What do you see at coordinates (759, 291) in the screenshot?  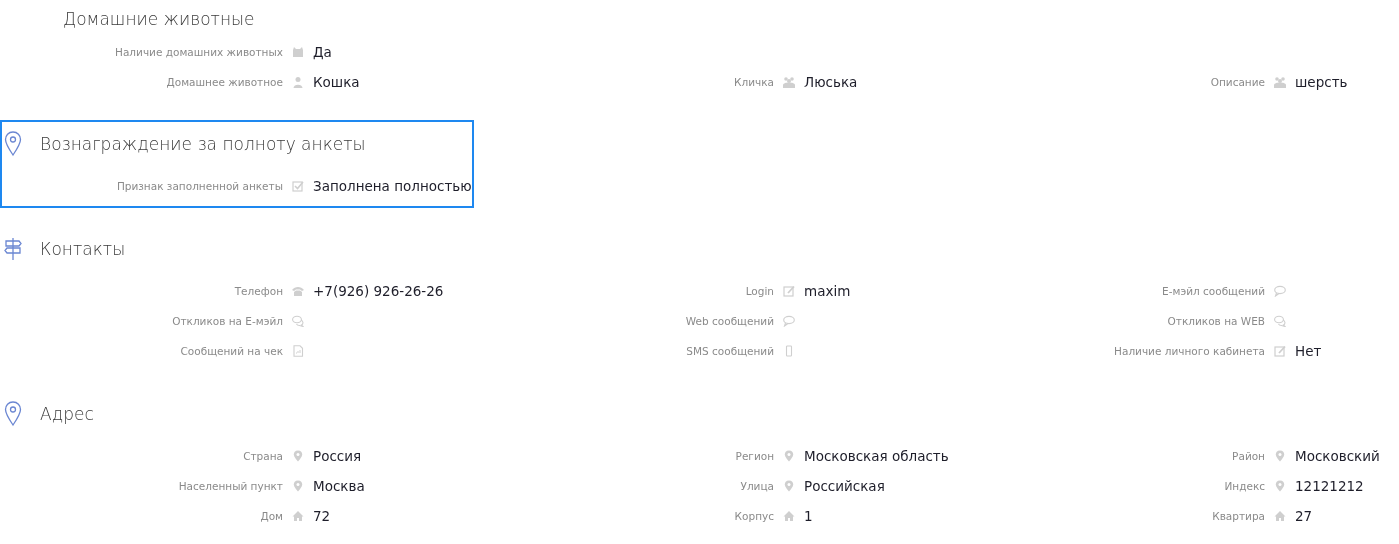 I see `field-label: Login` at bounding box center [759, 291].